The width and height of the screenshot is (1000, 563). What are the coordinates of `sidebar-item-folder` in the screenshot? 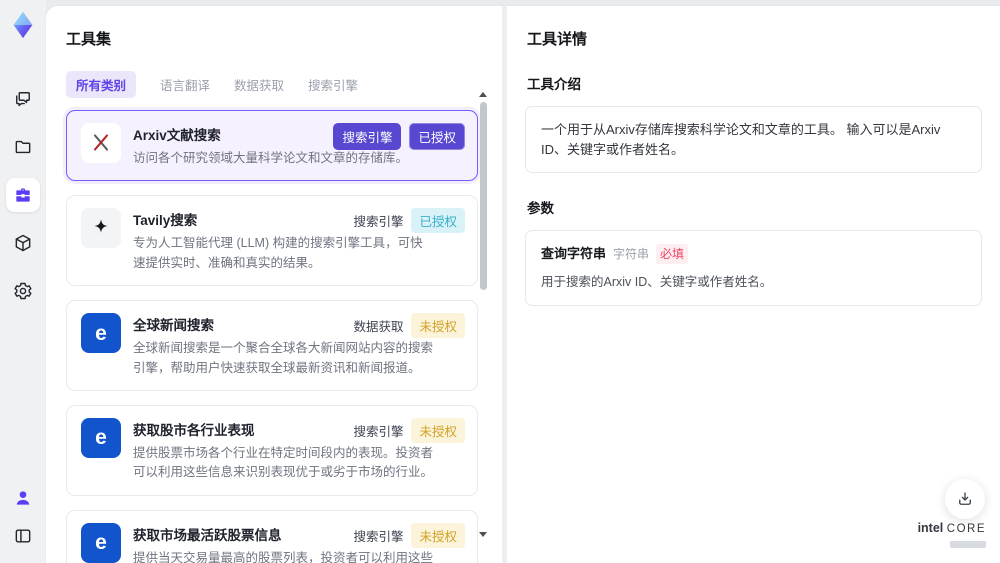 It's located at (23, 147).